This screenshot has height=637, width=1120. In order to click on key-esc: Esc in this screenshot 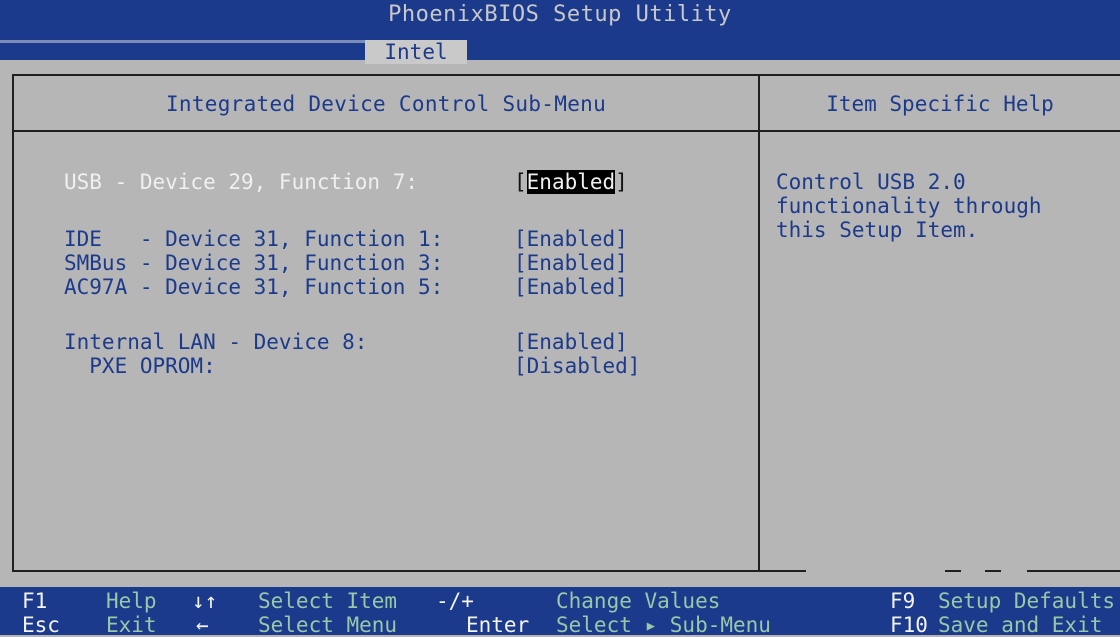, I will do `click(41, 625)`.